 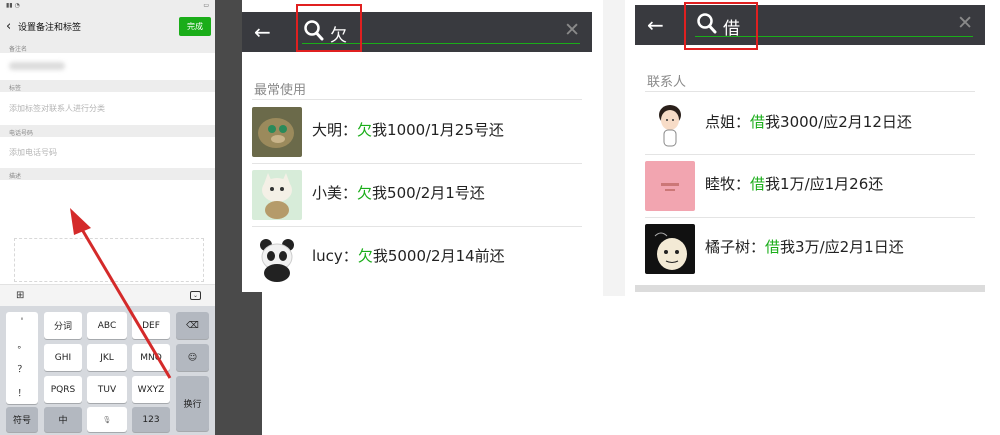 What do you see at coordinates (810, 288) in the screenshot?
I see `bottom-strip` at bounding box center [810, 288].